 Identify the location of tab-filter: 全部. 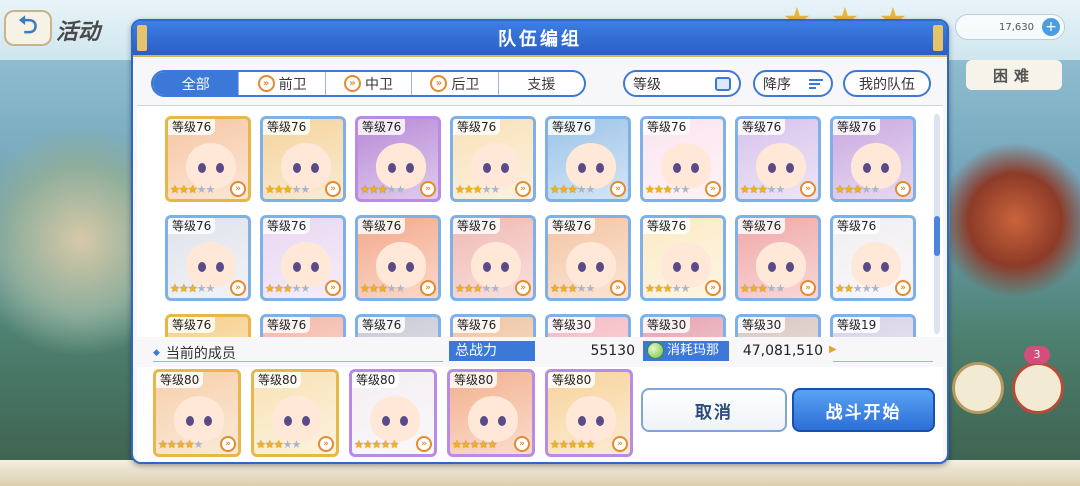
(196, 83).